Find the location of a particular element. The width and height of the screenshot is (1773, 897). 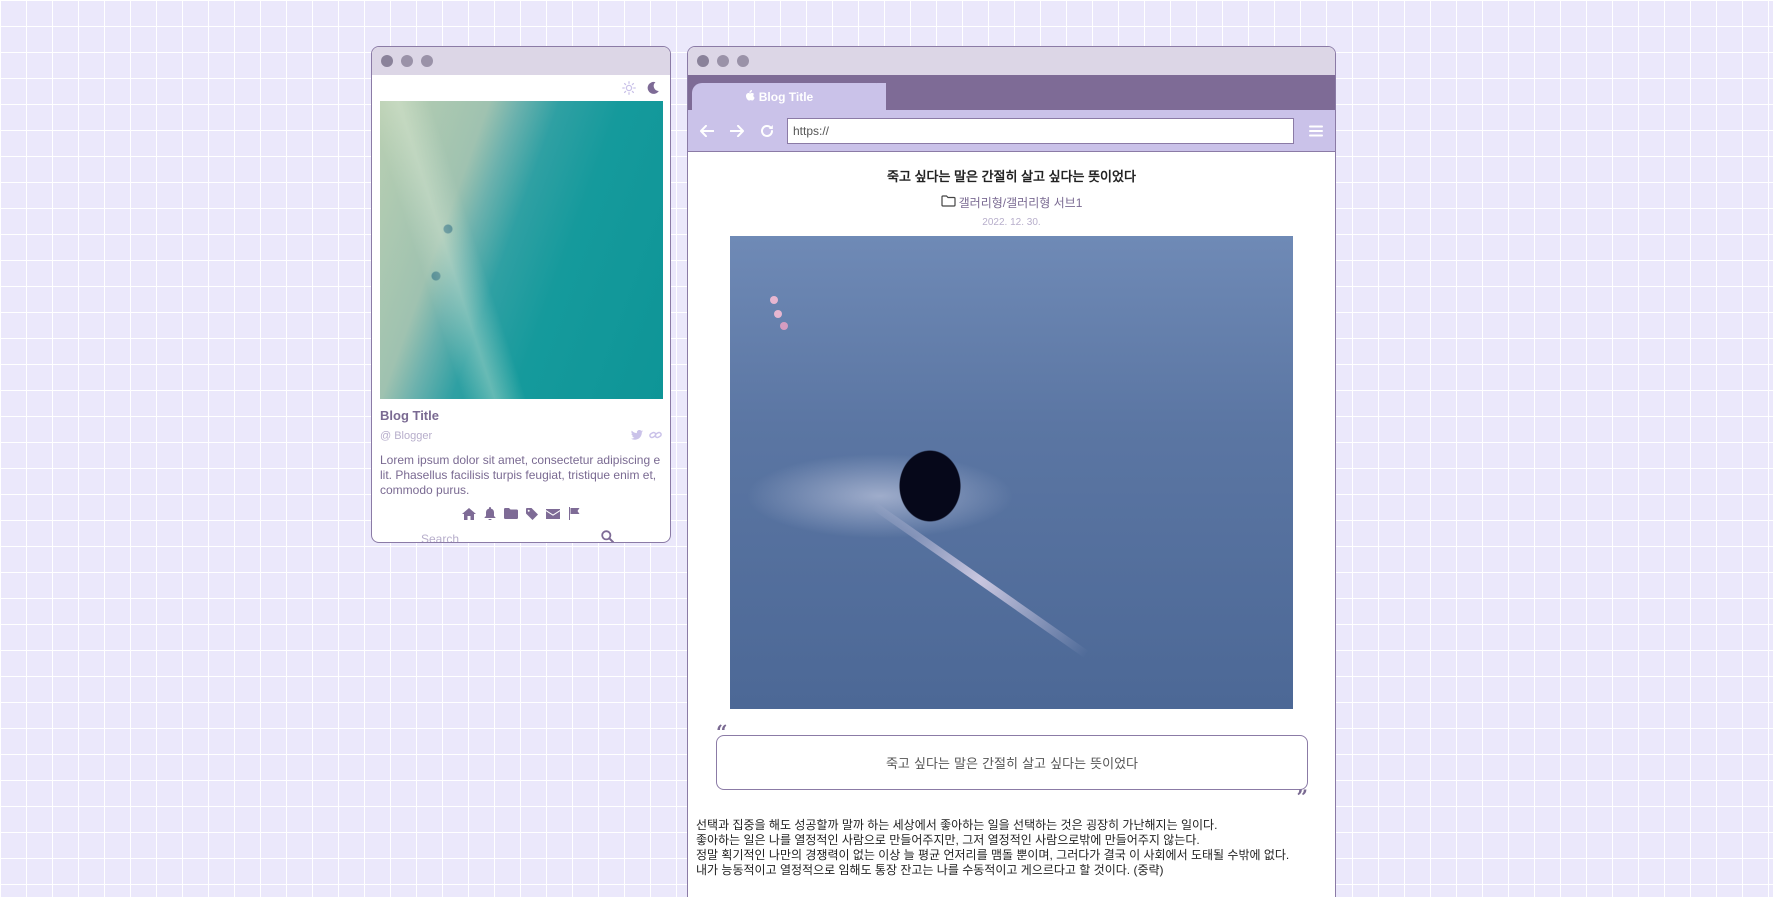

quote-text: 죽고 싶다는 말은 간절히 살고 싶다는 뜻이었다 is located at coordinates (1012, 762).